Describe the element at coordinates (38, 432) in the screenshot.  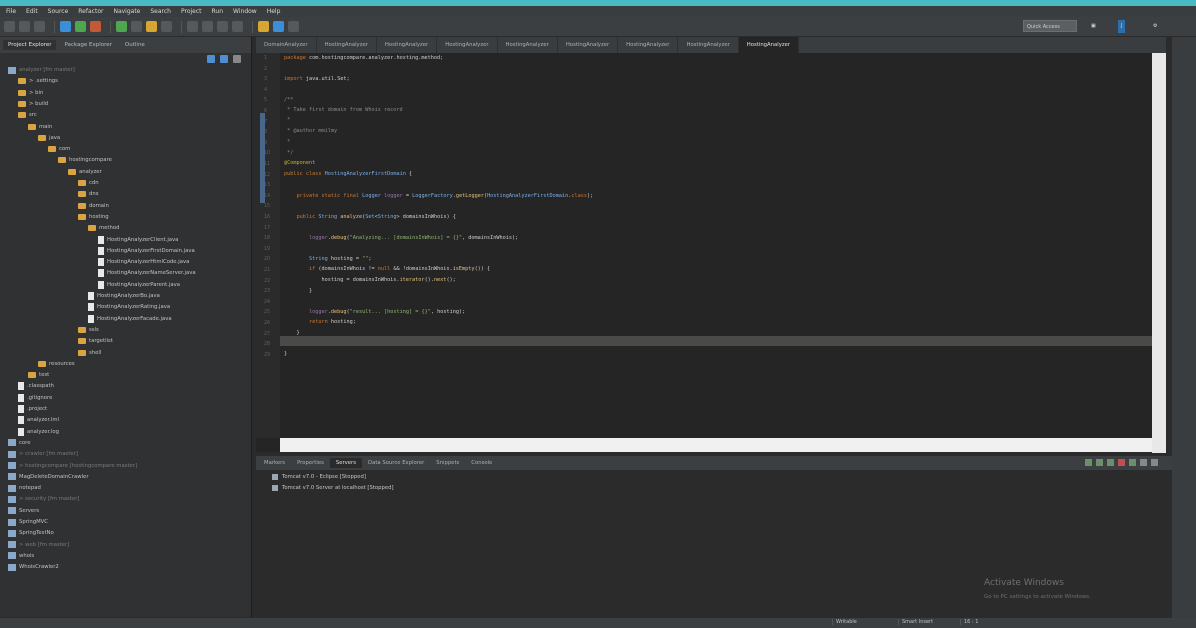
I see `tree-item: analyzer.log` at that location.